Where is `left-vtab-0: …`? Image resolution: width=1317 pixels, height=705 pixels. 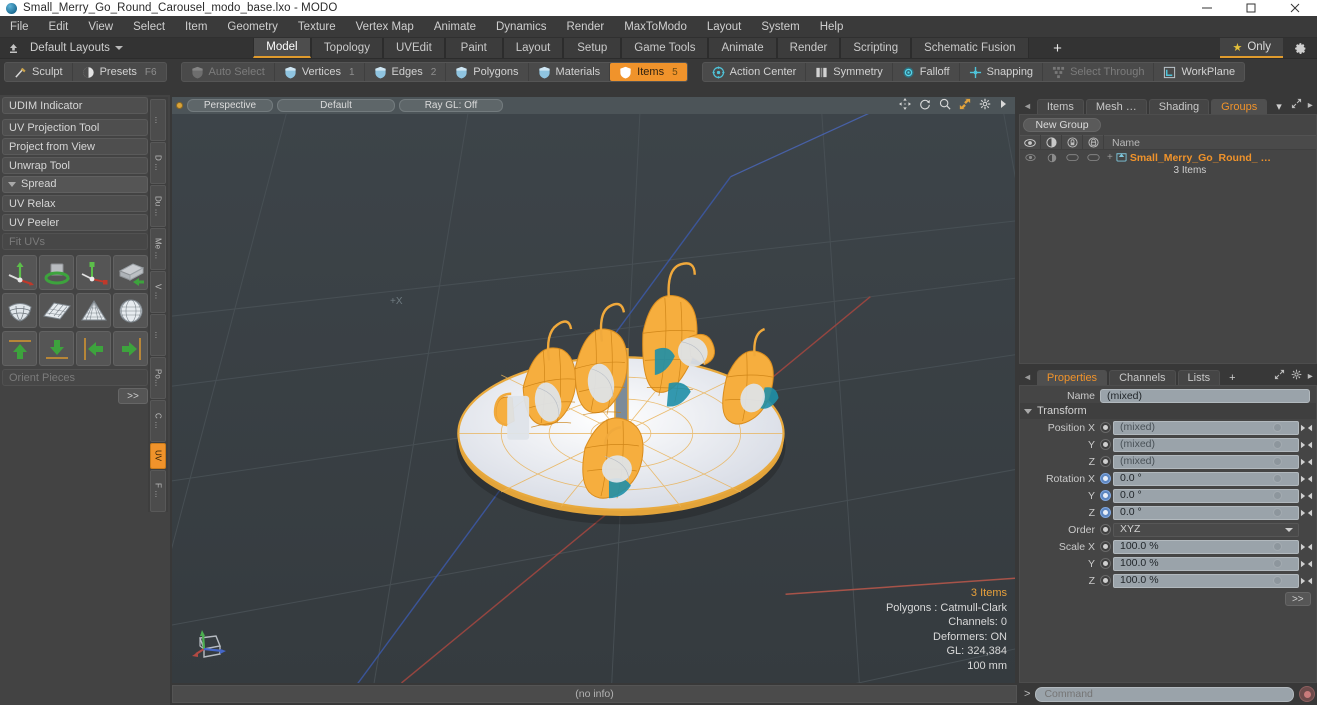 left-vtab-0: … is located at coordinates (158, 120).